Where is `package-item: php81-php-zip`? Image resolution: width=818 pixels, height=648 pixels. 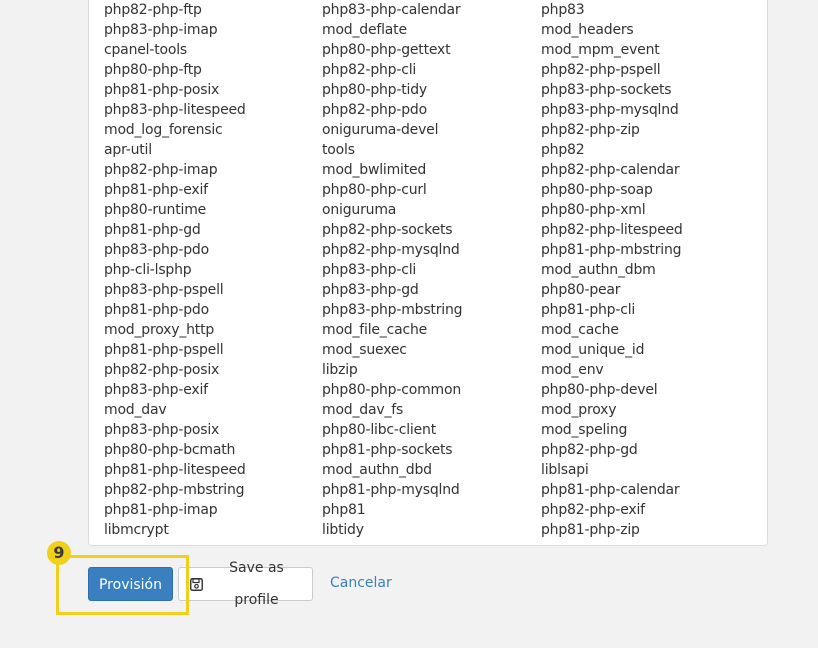
package-item: php81-php-zip is located at coordinates (590, 530).